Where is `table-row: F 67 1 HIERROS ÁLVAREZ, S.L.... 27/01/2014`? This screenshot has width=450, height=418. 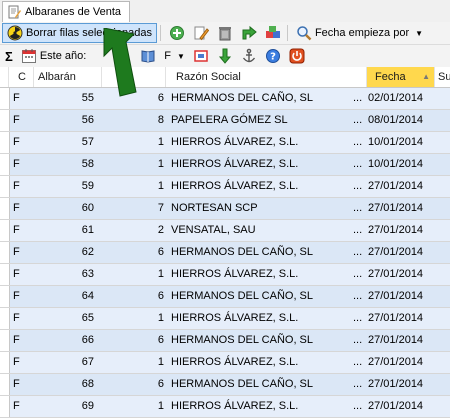
table-row: F 67 1 HIERROS ÁLVAREZ, S.L.... 27/01/2014 is located at coordinates (225, 363).